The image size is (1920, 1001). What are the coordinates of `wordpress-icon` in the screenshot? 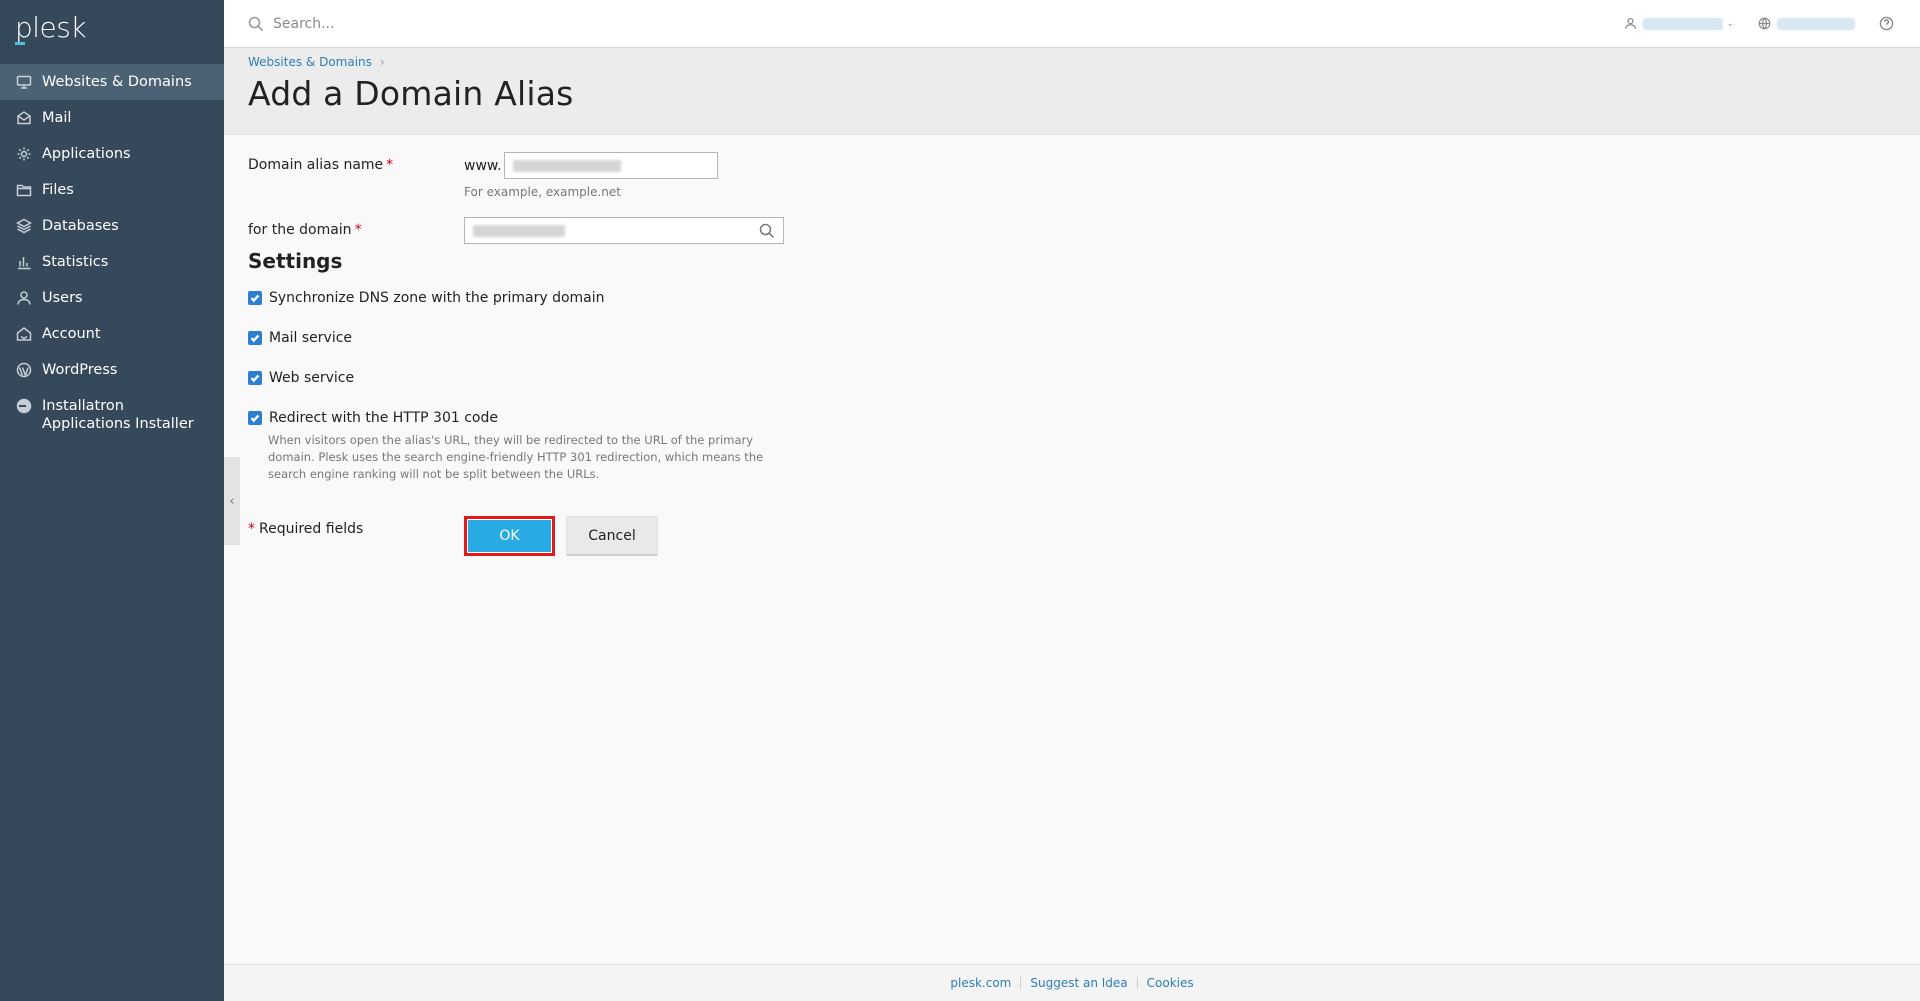 It's located at (24, 370).